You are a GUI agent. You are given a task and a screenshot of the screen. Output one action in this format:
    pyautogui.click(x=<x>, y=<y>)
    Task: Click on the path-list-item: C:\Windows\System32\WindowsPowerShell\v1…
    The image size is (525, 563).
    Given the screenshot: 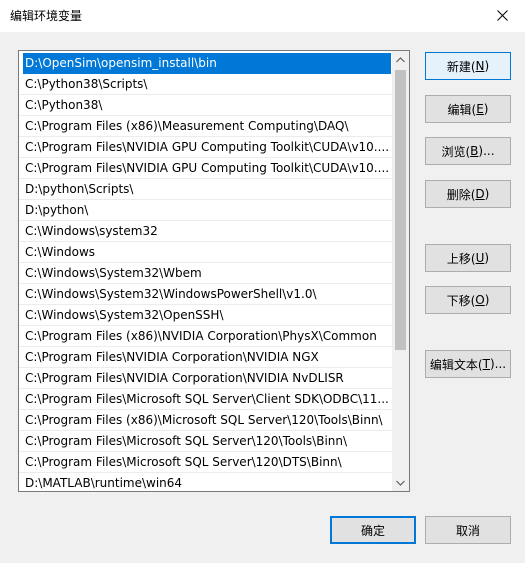 What is the action you would take?
    pyautogui.click(x=206, y=294)
    